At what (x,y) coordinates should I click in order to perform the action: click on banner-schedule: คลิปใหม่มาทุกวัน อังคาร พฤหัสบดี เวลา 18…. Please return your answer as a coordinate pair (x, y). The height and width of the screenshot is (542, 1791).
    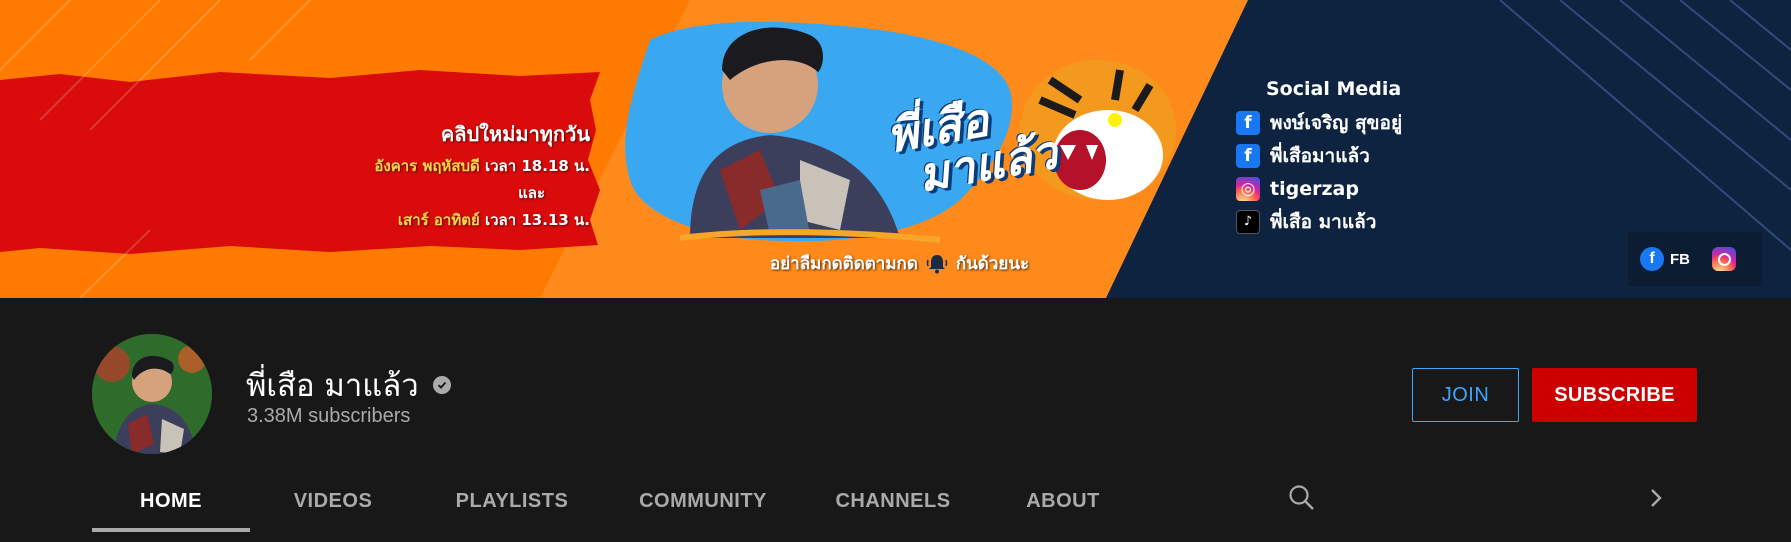
    Looking at the image, I should click on (445, 176).